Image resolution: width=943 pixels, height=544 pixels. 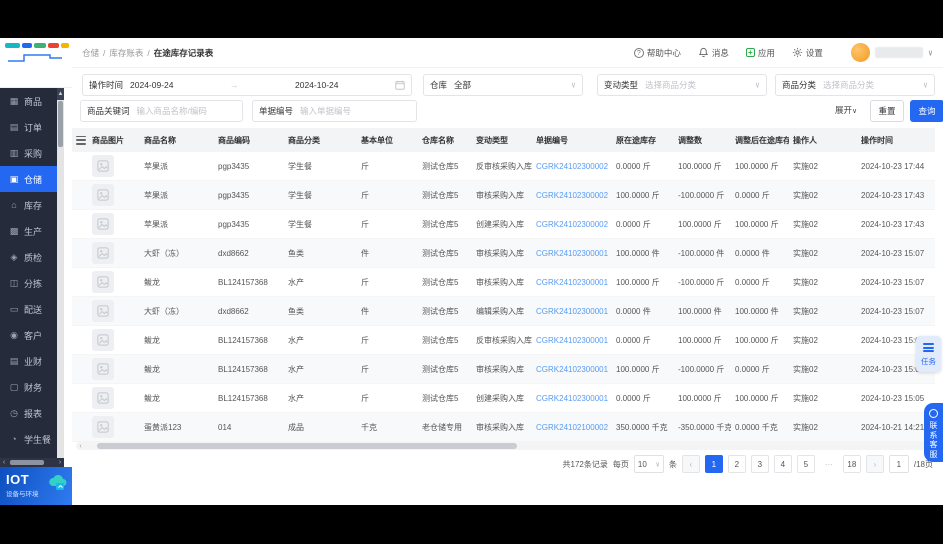 I want to click on breadcrumb-segment: 库存账表, so click(x=126, y=53).